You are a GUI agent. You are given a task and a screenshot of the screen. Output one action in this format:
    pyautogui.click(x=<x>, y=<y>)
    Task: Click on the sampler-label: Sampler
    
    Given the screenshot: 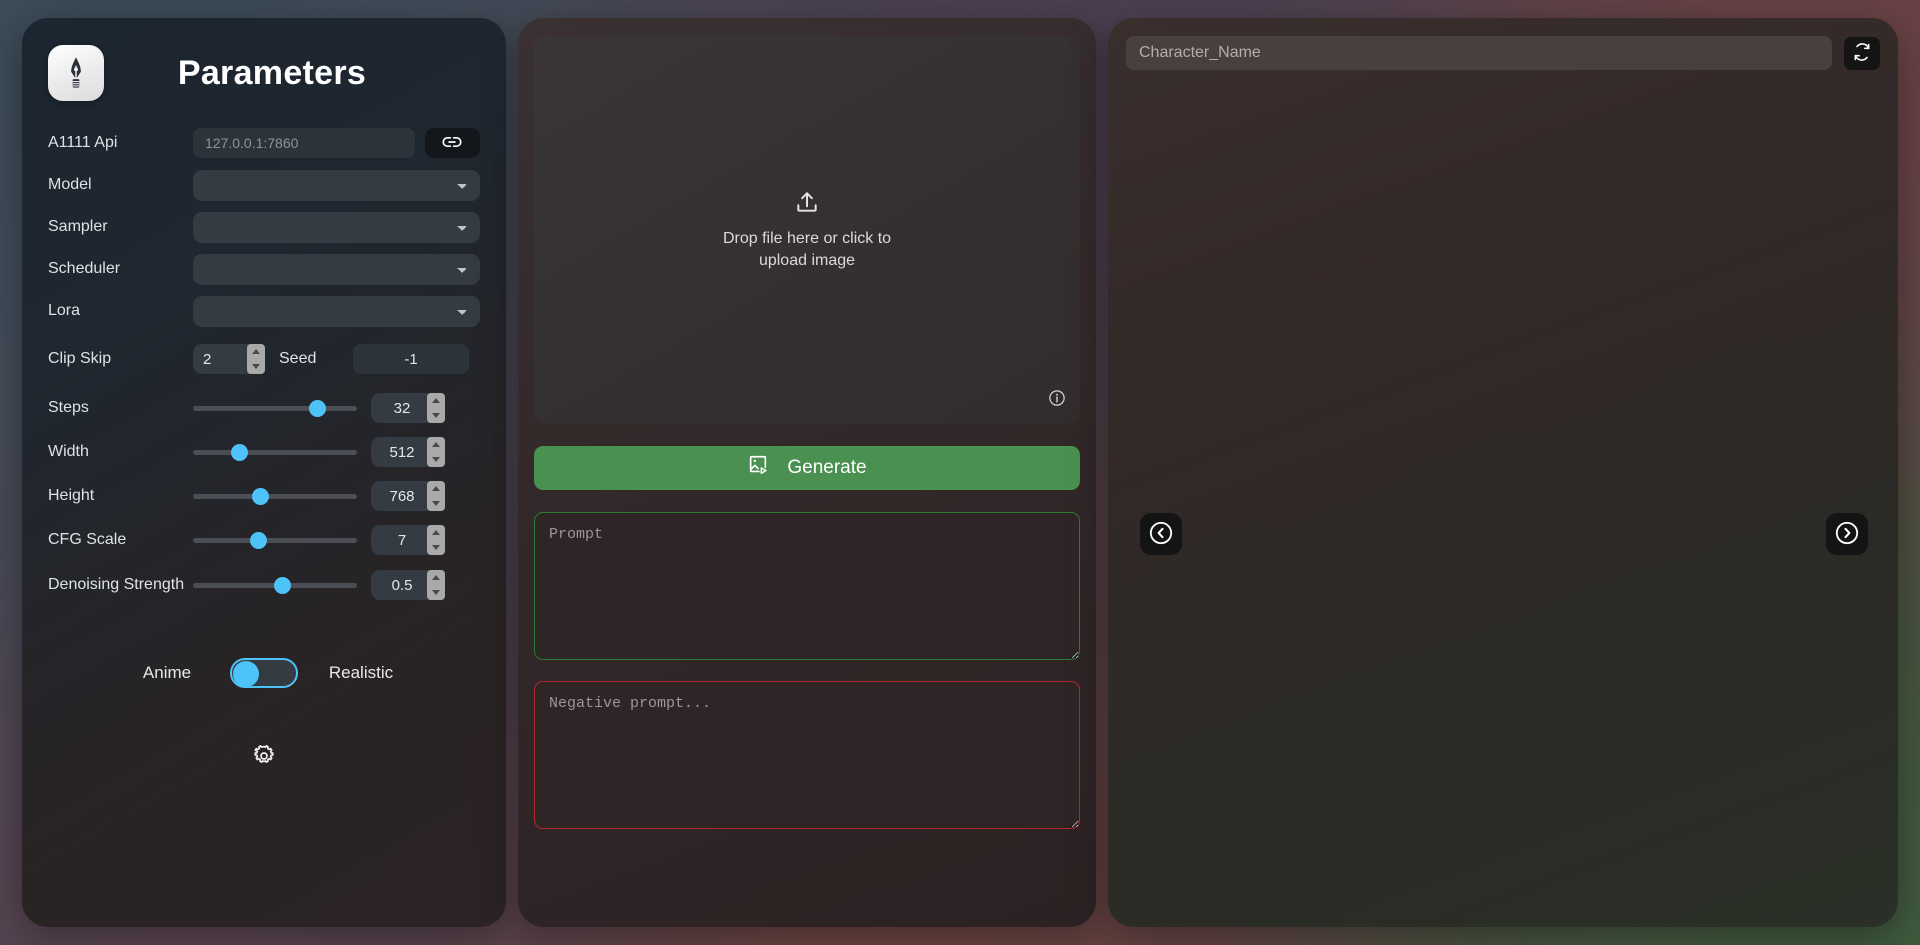 What is the action you would take?
    pyautogui.click(x=78, y=226)
    